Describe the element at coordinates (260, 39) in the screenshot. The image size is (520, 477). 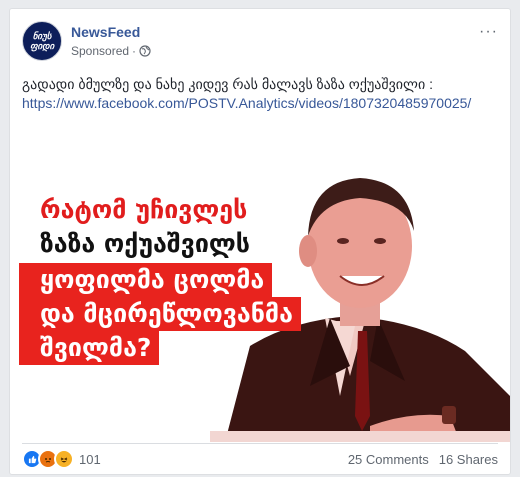
I see `post-header: ნიუს ფიდი NewsFeed Sponsored · ···` at that location.